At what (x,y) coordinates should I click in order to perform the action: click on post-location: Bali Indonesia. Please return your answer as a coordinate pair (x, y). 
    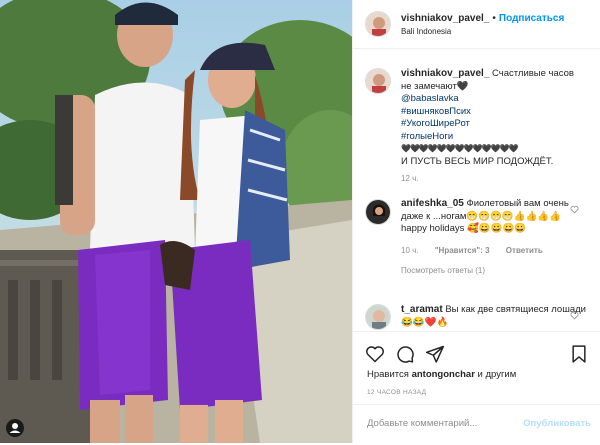
    Looking at the image, I should click on (426, 31).